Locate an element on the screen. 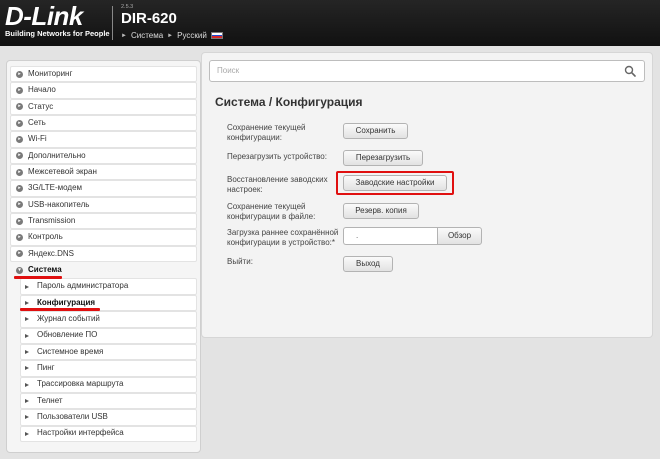 The image size is (660, 459). dlink-logo: D-Link is located at coordinates (44, 16).